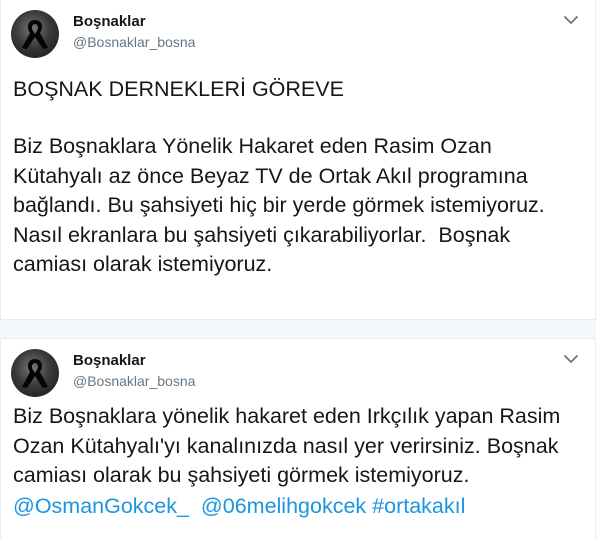 This screenshot has height=539, width=596. What do you see at coordinates (418, 506) in the screenshot?
I see `hashtag-link-ortakakil: #ortakakıl` at bounding box center [418, 506].